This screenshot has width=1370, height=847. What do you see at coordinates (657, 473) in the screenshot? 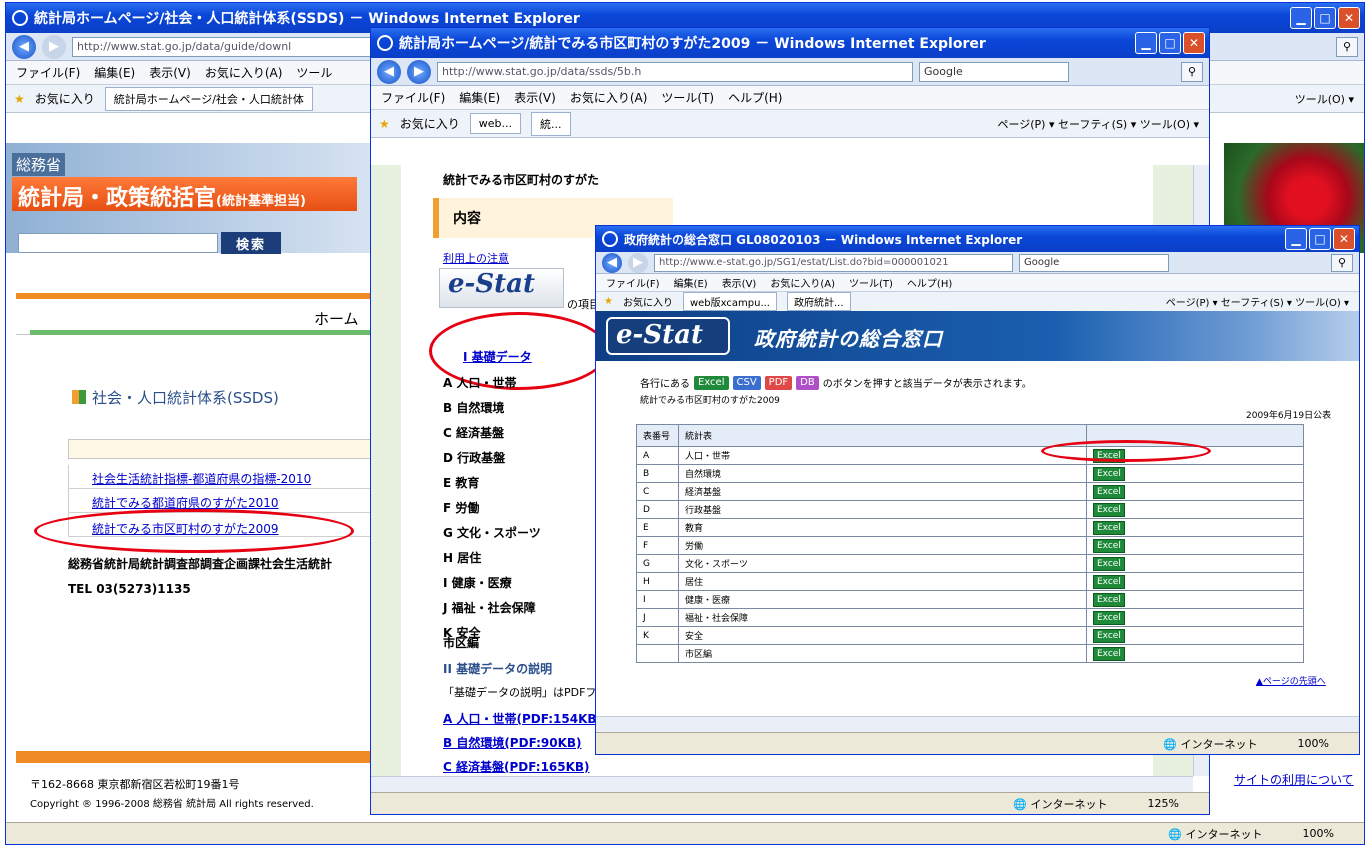
I see `row-number: B` at bounding box center [657, 473].